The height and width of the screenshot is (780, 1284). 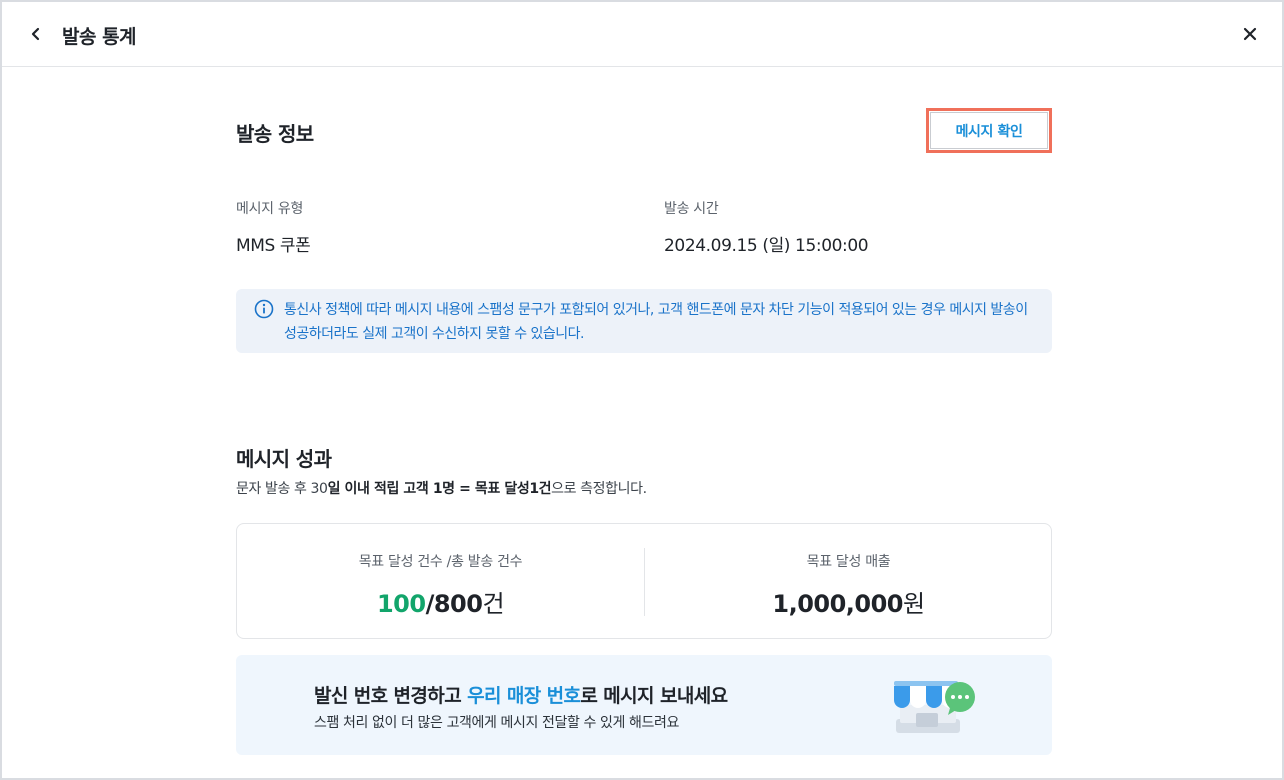 What do you see at coordinates (599, 489) in the screenshot?
I see `performance-desc-suffix: 으로 측정합니다.` at bounding box center [599, 489].